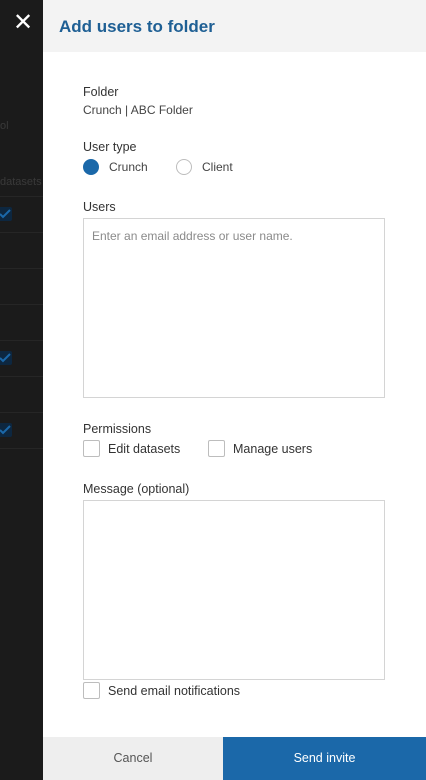 The height and width of the screenshot is (780, 426). Describe the element at coordinates (99, 207) in the screenshot. I see `users-label: Users` at that location.